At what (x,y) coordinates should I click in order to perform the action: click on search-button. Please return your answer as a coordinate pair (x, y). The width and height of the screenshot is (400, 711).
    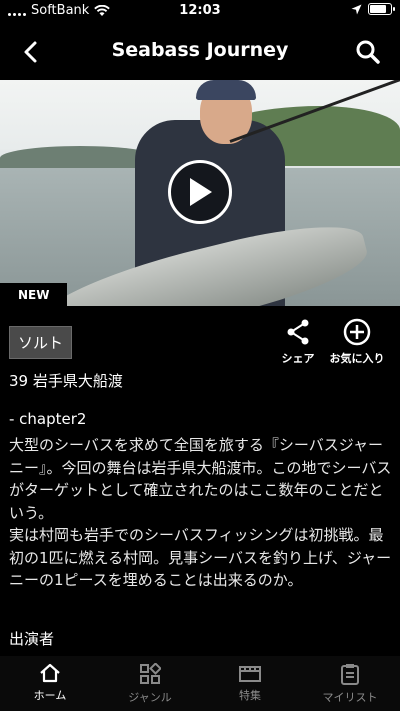
    Looking at the image, I should click on (368, 52).